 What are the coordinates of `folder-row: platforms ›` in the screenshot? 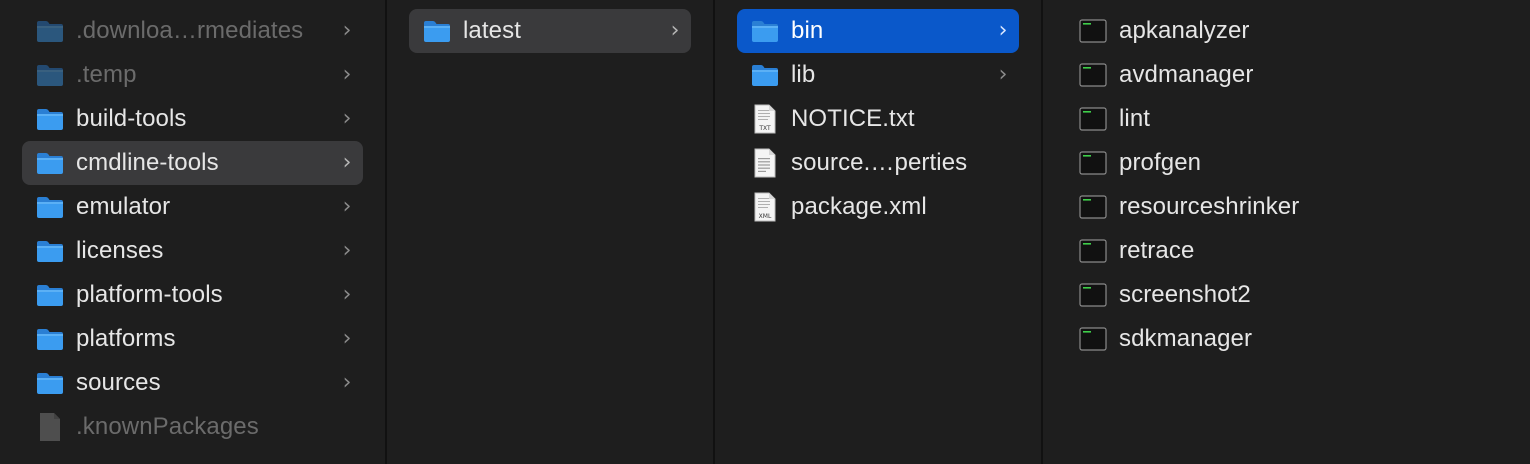 It's located at (192, 339).